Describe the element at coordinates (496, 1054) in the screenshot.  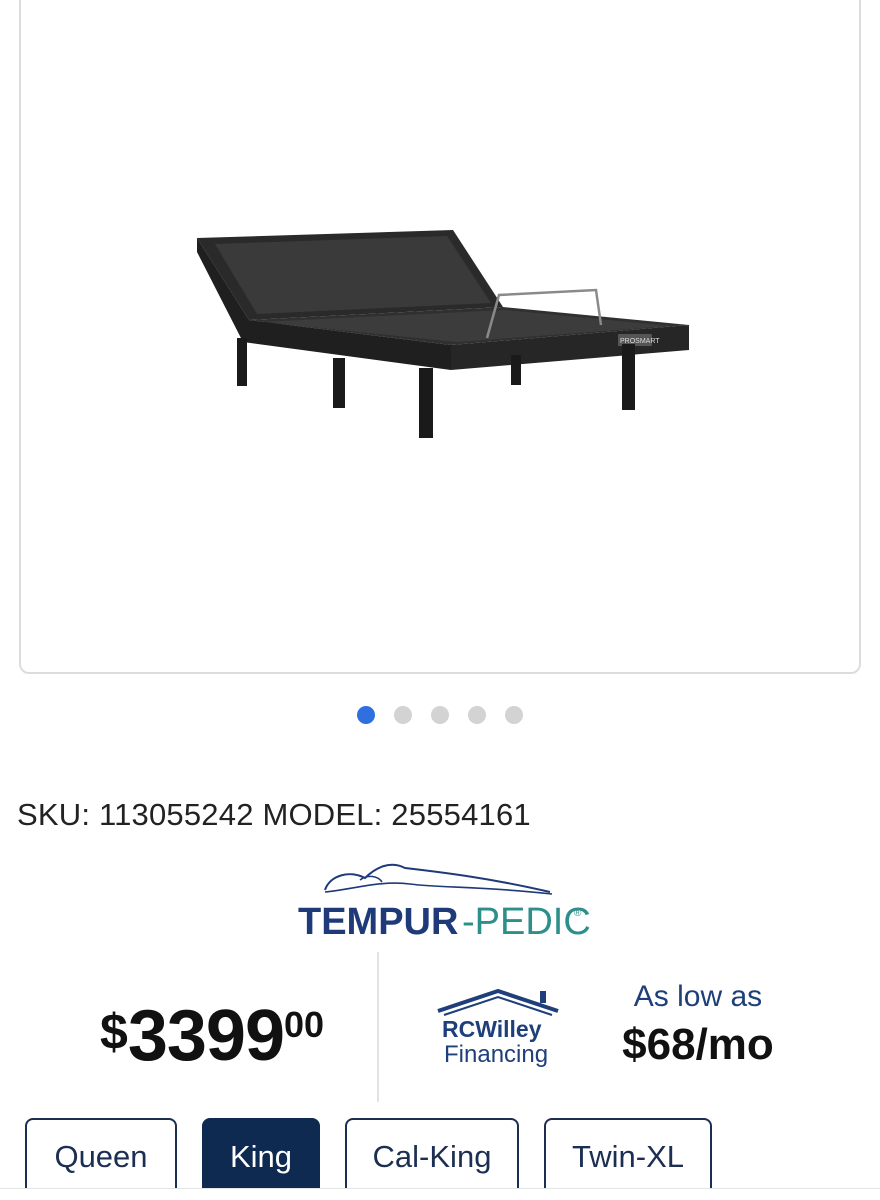
I see `svg-text: Financing` at that location.